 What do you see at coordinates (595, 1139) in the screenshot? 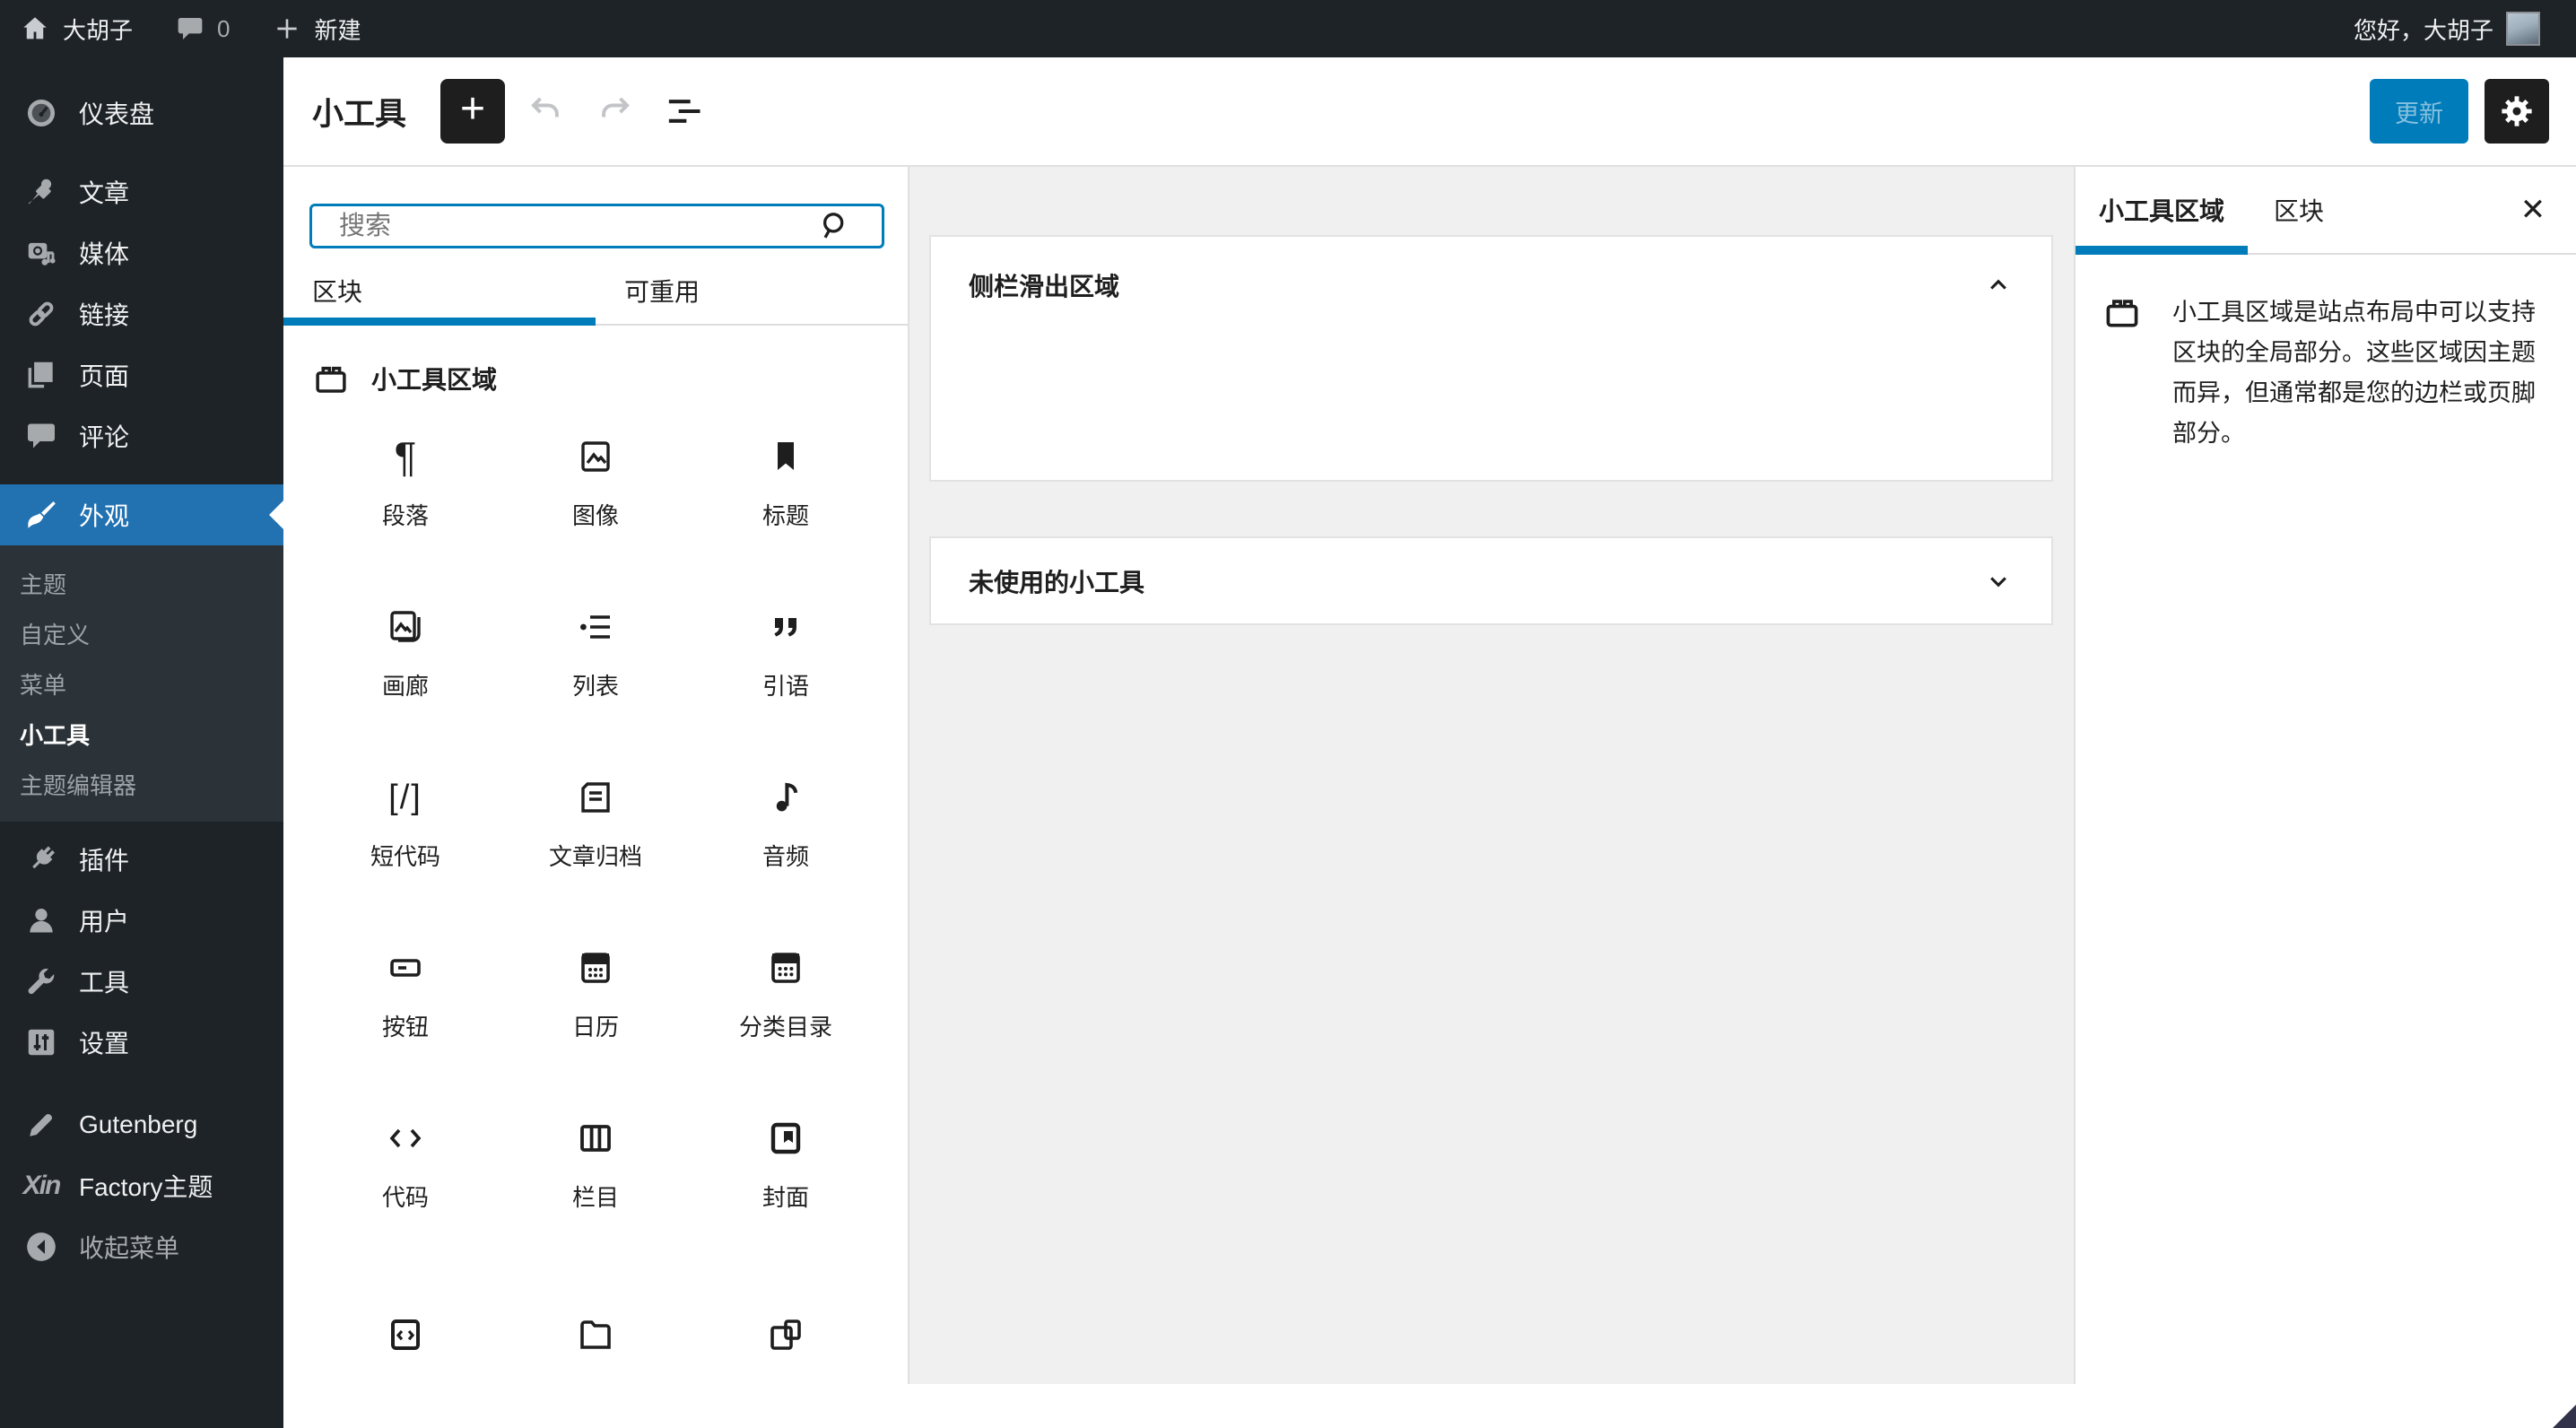
I see `columns-icon` at bounding box center [595, 1139].